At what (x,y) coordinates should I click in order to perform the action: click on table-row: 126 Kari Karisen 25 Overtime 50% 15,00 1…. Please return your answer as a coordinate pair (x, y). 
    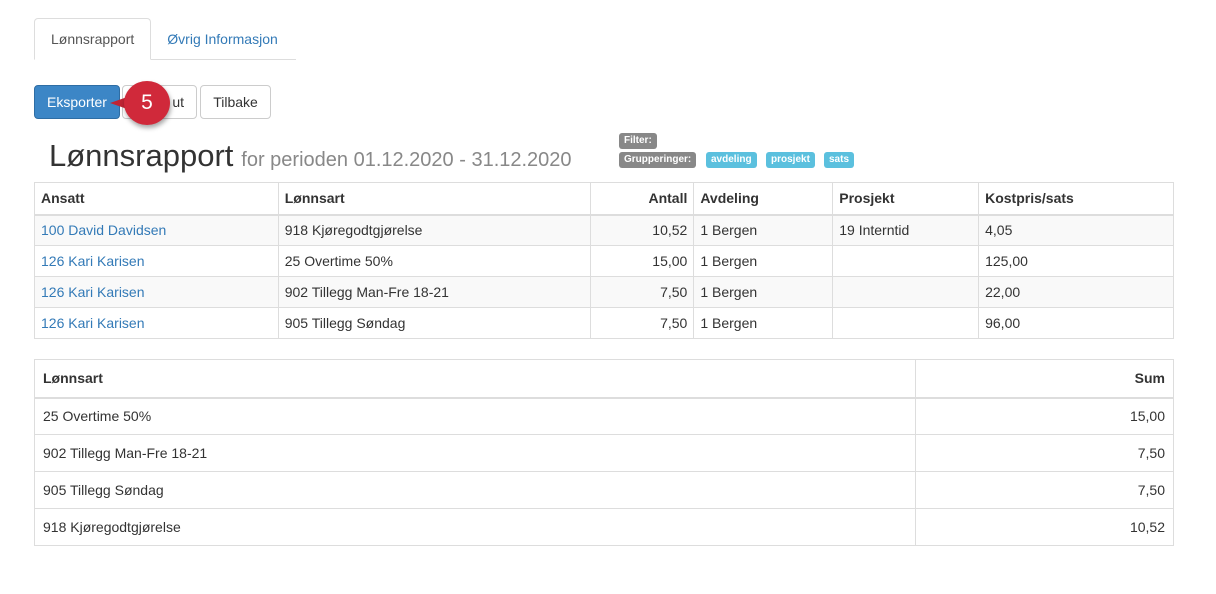
    Looking at the image, I should click on (604, 261).